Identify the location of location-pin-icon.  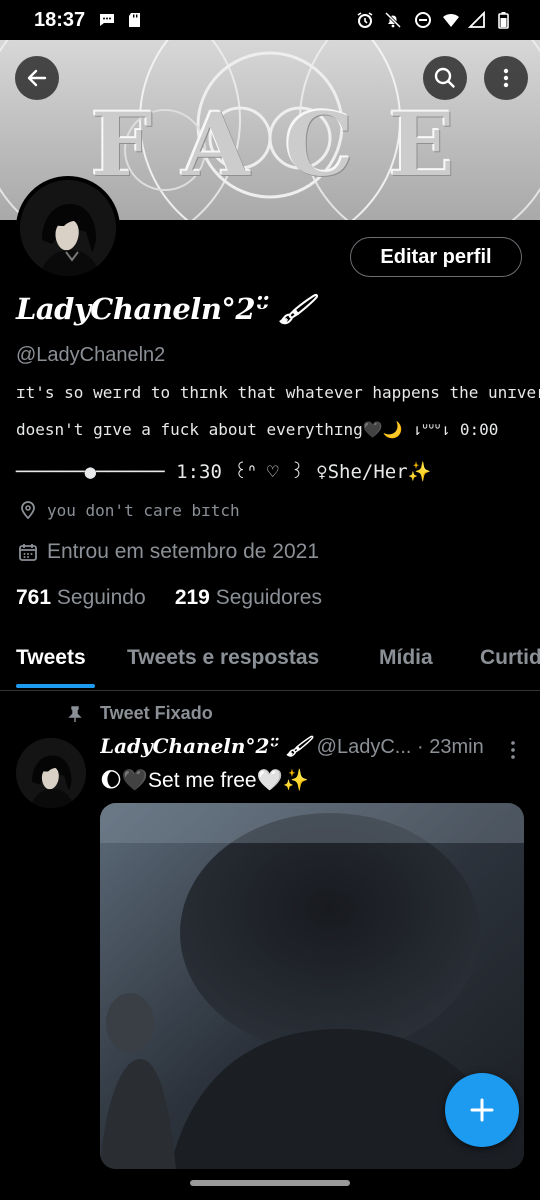
(28, 510).